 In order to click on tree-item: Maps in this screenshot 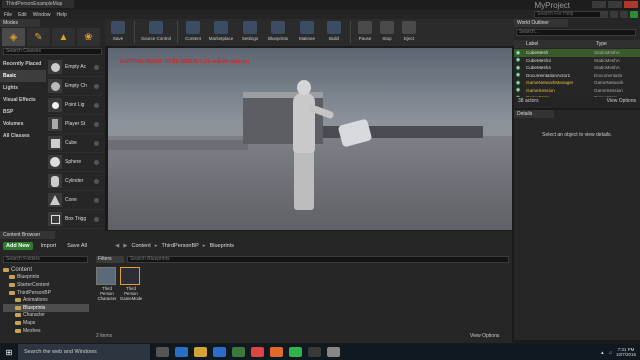, I will do `click(46, 323)`.